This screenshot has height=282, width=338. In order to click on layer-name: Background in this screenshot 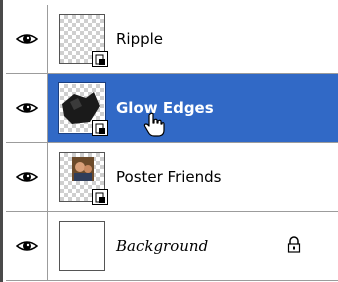, I will do `click(162, 246)`.